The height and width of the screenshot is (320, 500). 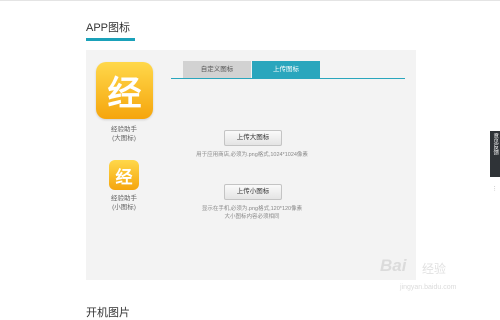 I want to click on big-icon-name: 经验助手, so click(x=124, y=129).